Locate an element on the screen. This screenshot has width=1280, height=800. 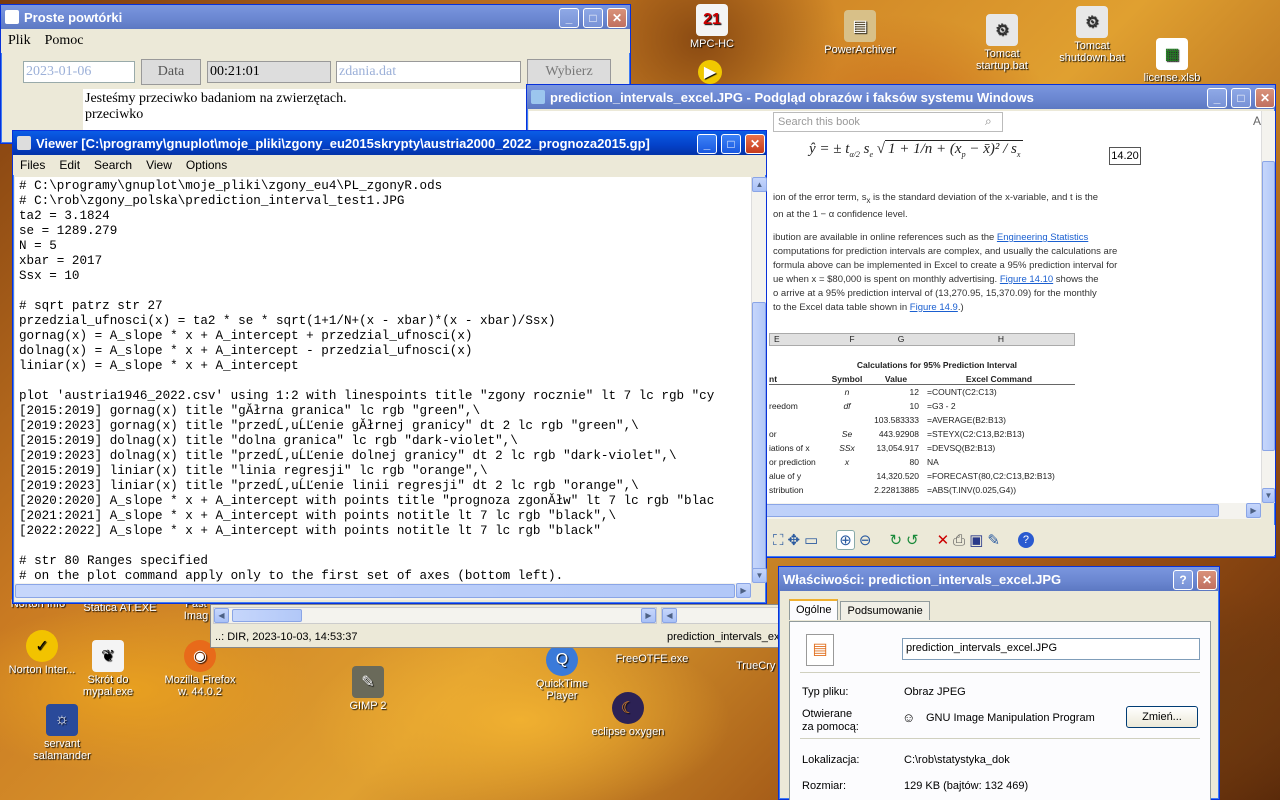
menu-edit: Edit is located at coordinates (69, 165).